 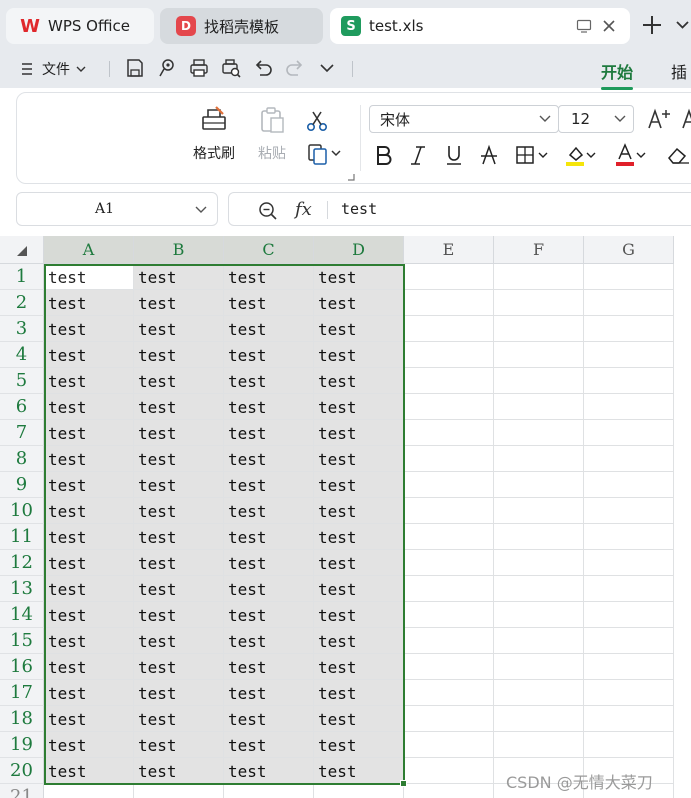 I want to click on format-painter-button: 格式刷, so click(x=214, y=134).